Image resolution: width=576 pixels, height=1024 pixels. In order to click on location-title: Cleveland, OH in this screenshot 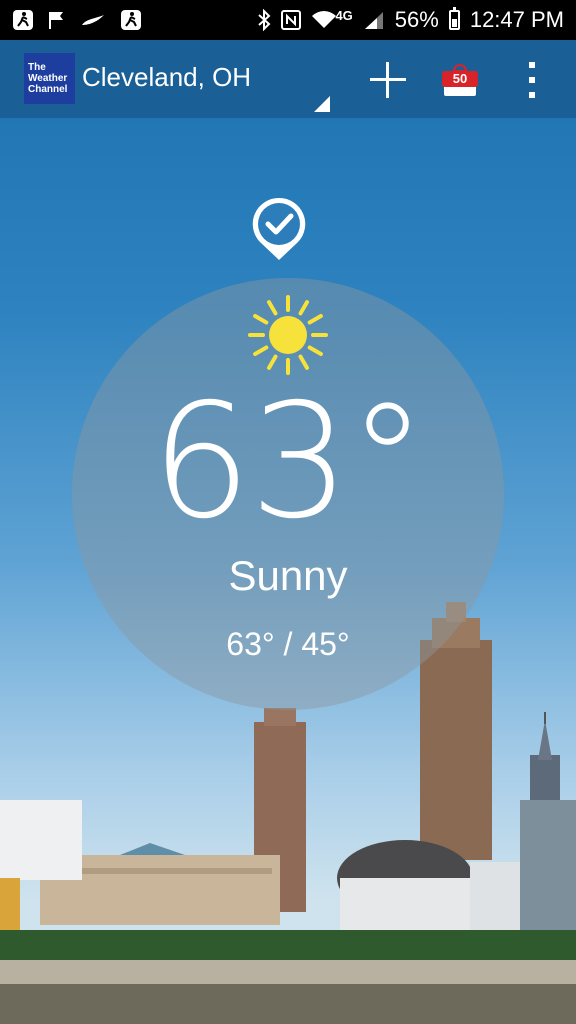, I will do `click(166, 77)`.